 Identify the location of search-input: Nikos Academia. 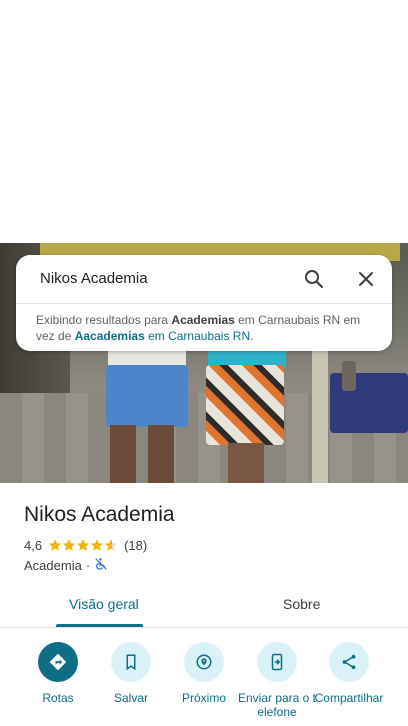
(94, 278).